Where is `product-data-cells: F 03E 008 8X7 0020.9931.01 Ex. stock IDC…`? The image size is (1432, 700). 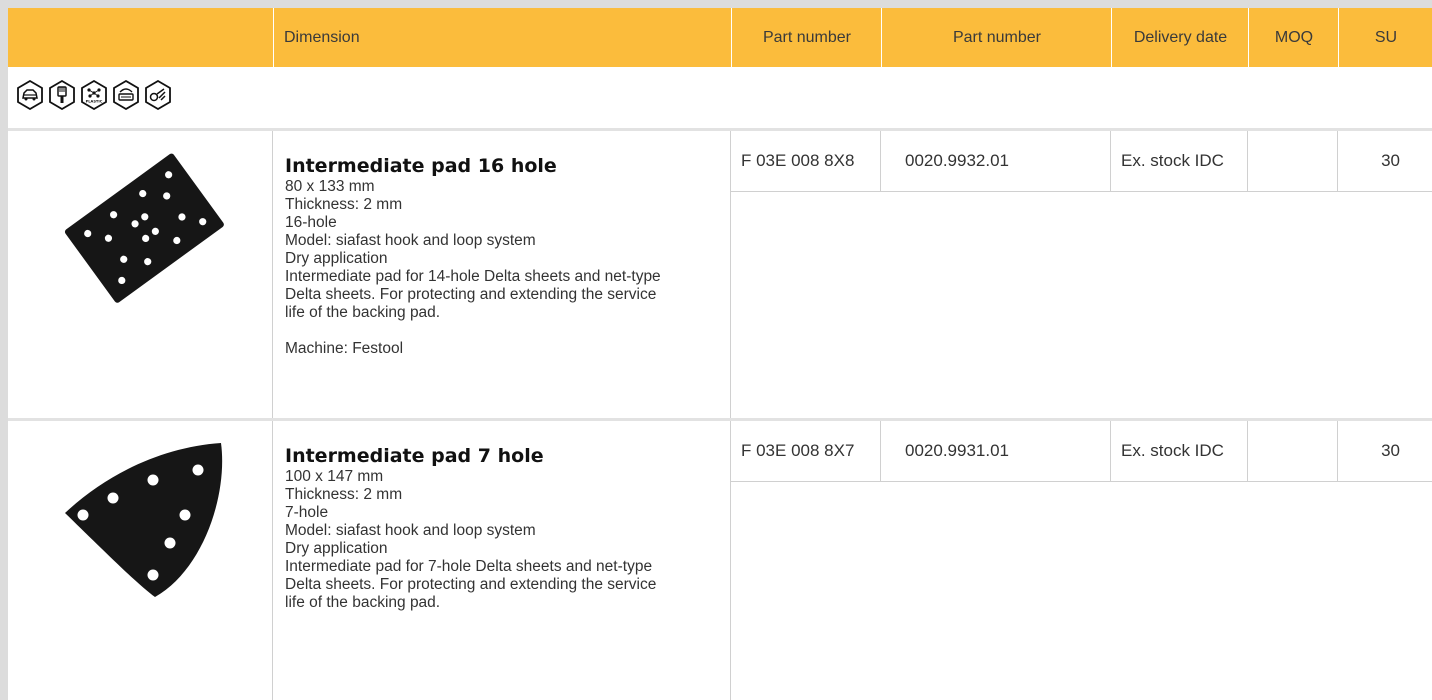 product-data-cells: F 03E 008 8X7 0020.9931.01 Ex. stock IDC… is located at coordinates (1081, 451).